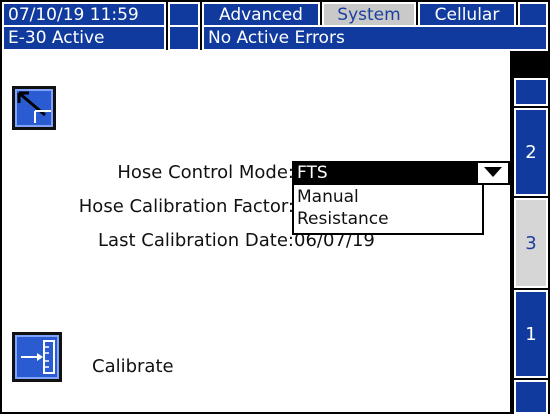  Describe the element at coordinates (328, 197) in the screenshot. I see `option-manual: Manual` at that location.